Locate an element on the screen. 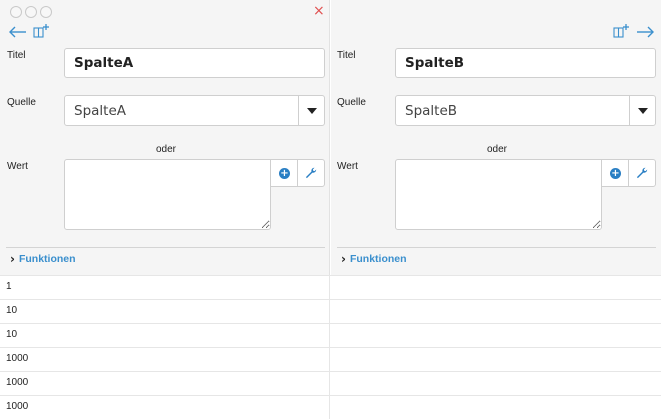  window-controls is located at coordinates (31, 12).